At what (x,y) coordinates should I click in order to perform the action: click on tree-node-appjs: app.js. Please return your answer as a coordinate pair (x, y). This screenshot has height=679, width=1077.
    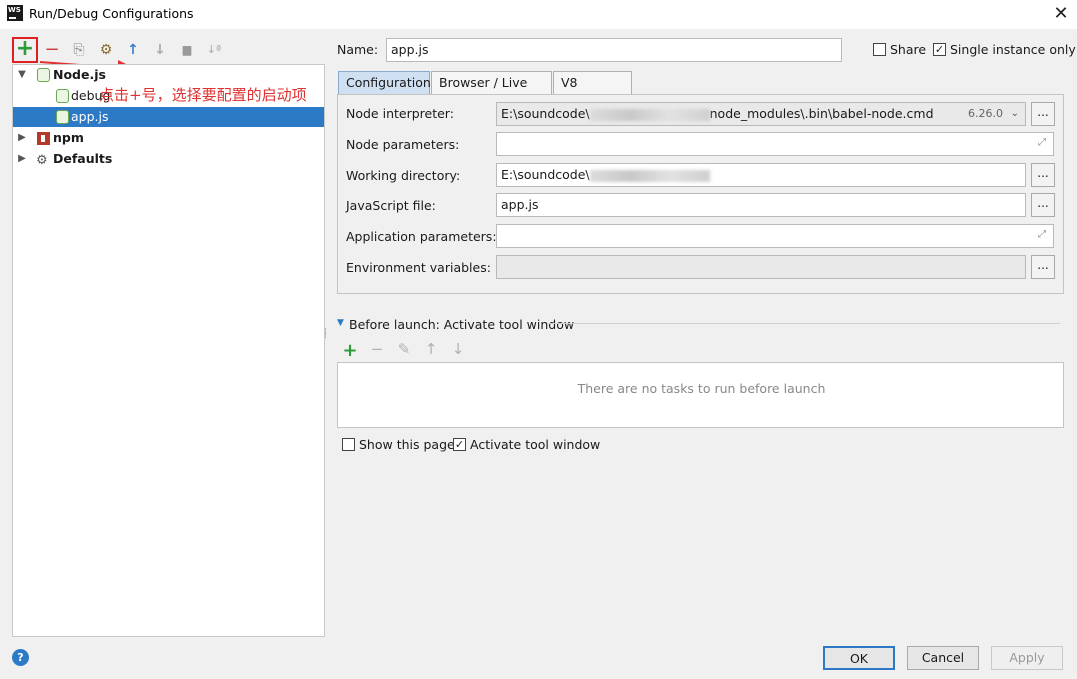
    Looking at the image, I should click on (168, 117).